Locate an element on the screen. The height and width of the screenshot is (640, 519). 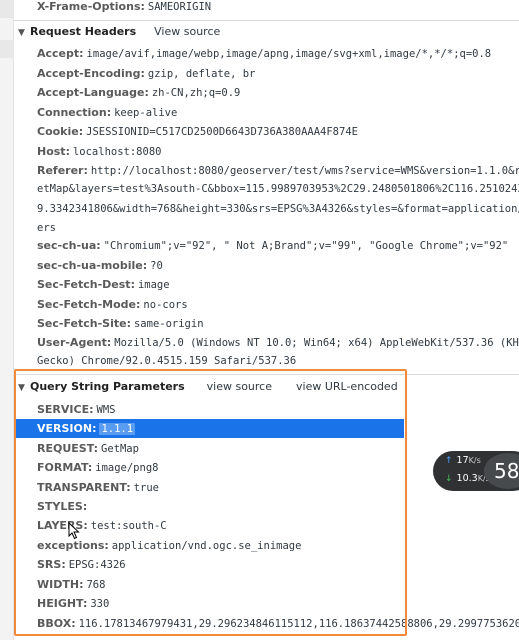
header-key: X-Frame-Options: is located at coordinates (91, 6).